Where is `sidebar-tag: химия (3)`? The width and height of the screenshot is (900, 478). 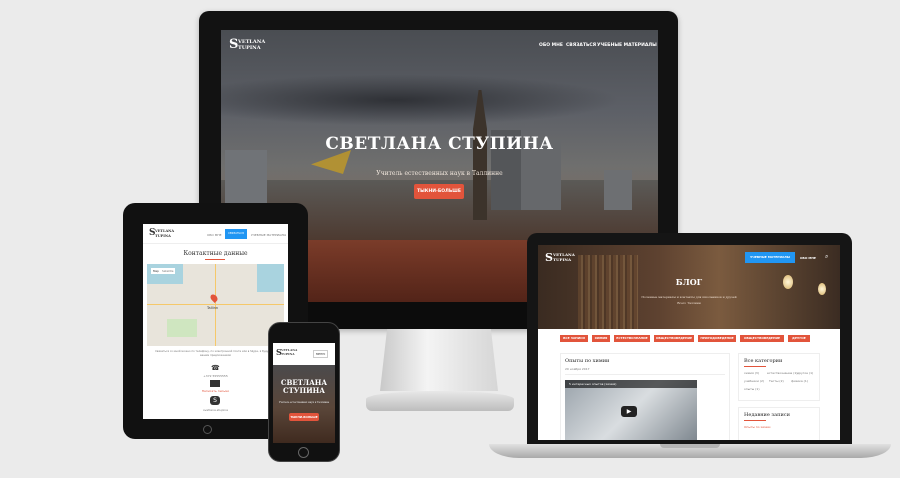 sidebar-tag: химия (3) is located at coordinates (751, 373).